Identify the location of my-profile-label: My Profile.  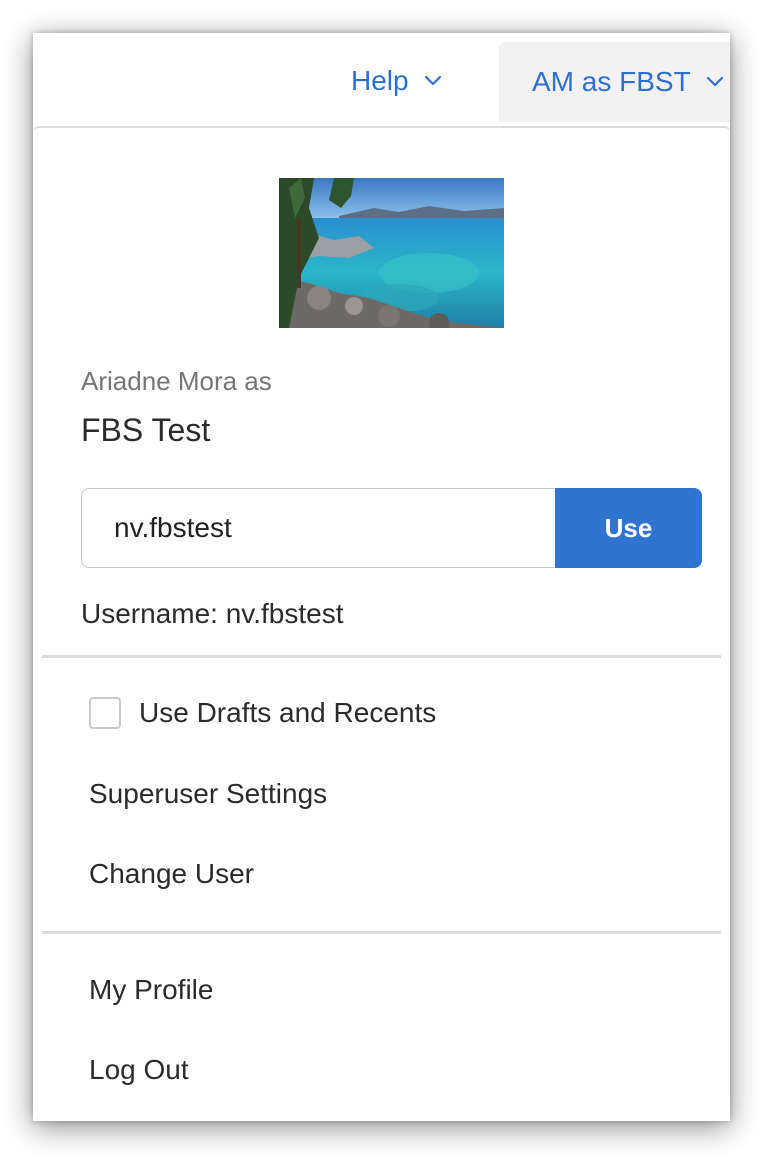
(151, 989).